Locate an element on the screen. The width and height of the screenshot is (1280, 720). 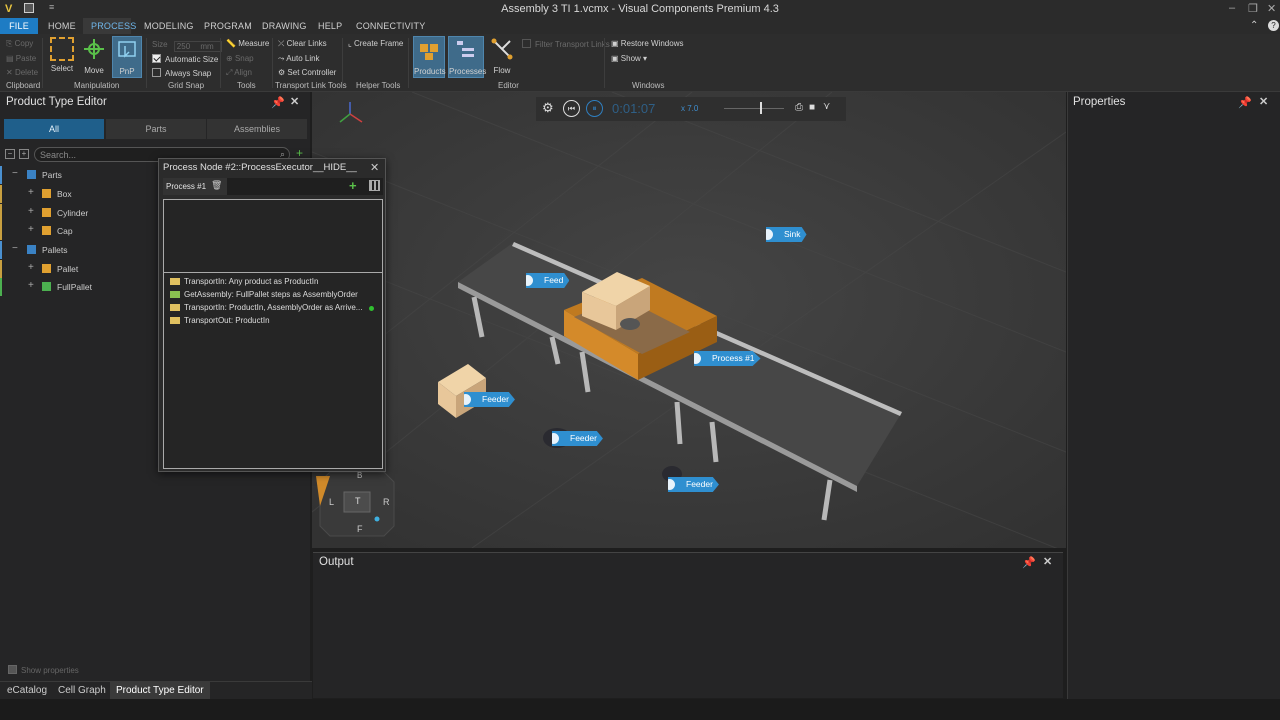
nav-cube-right: R is located at coordinates (386, 502).